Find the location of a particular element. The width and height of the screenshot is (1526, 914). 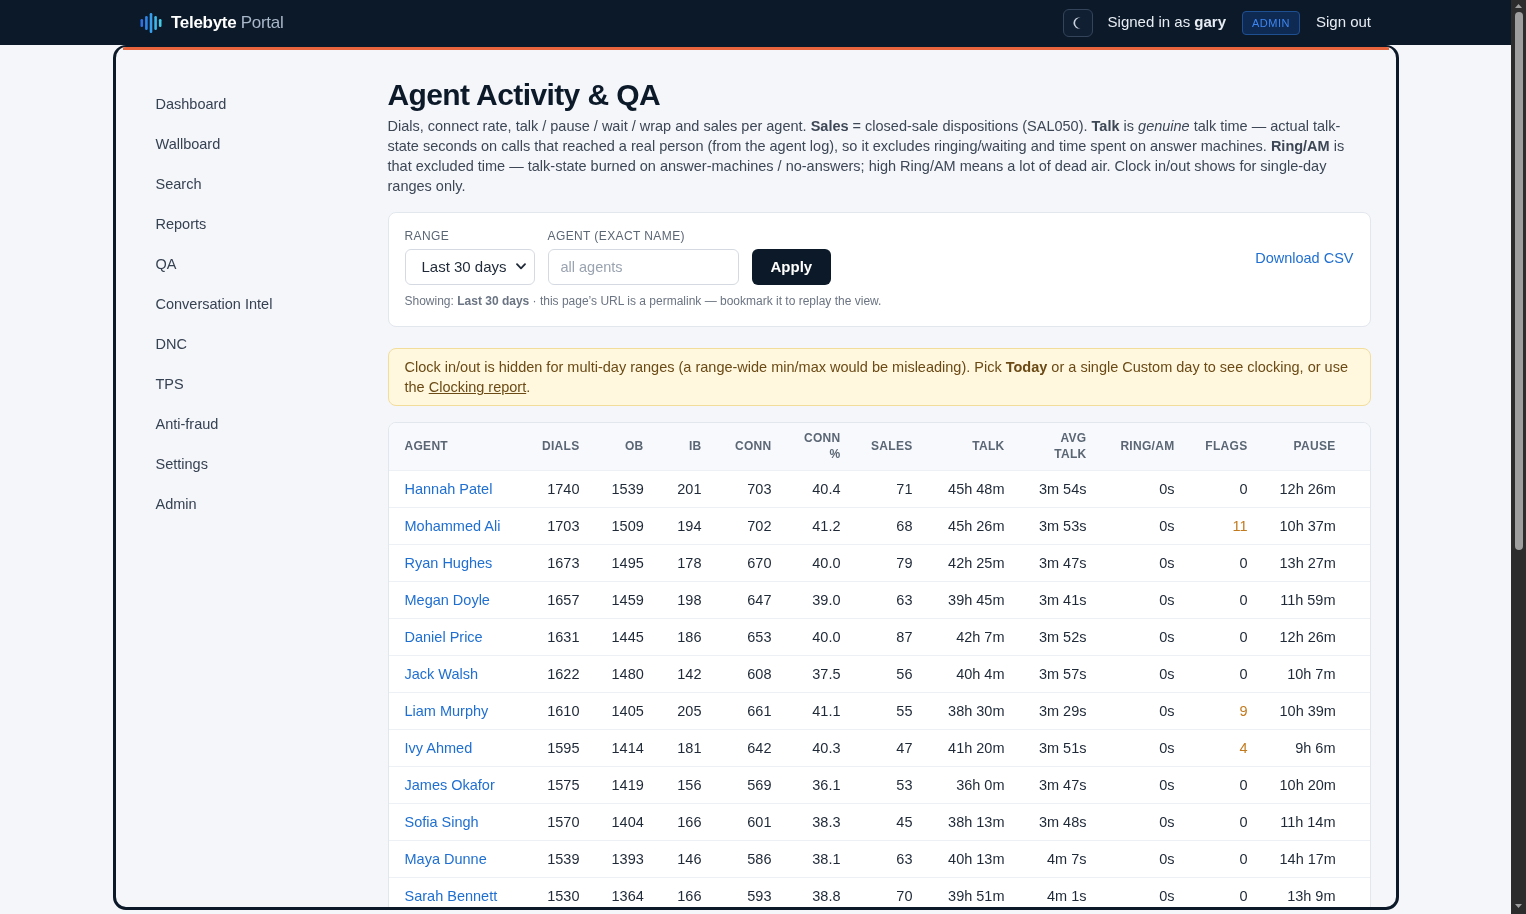

table-cell: 1622 is located at coordinates (559, 673).